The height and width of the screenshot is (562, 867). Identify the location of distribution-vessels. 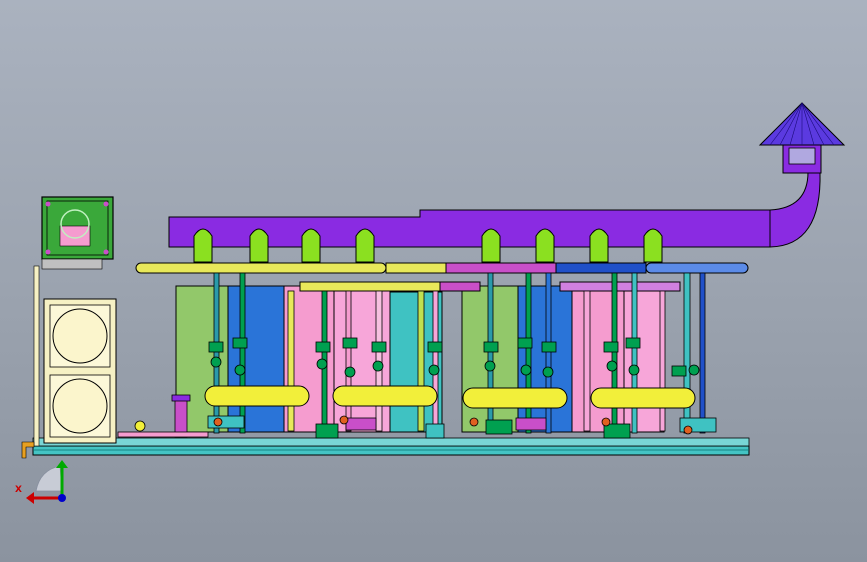
(450, 397).